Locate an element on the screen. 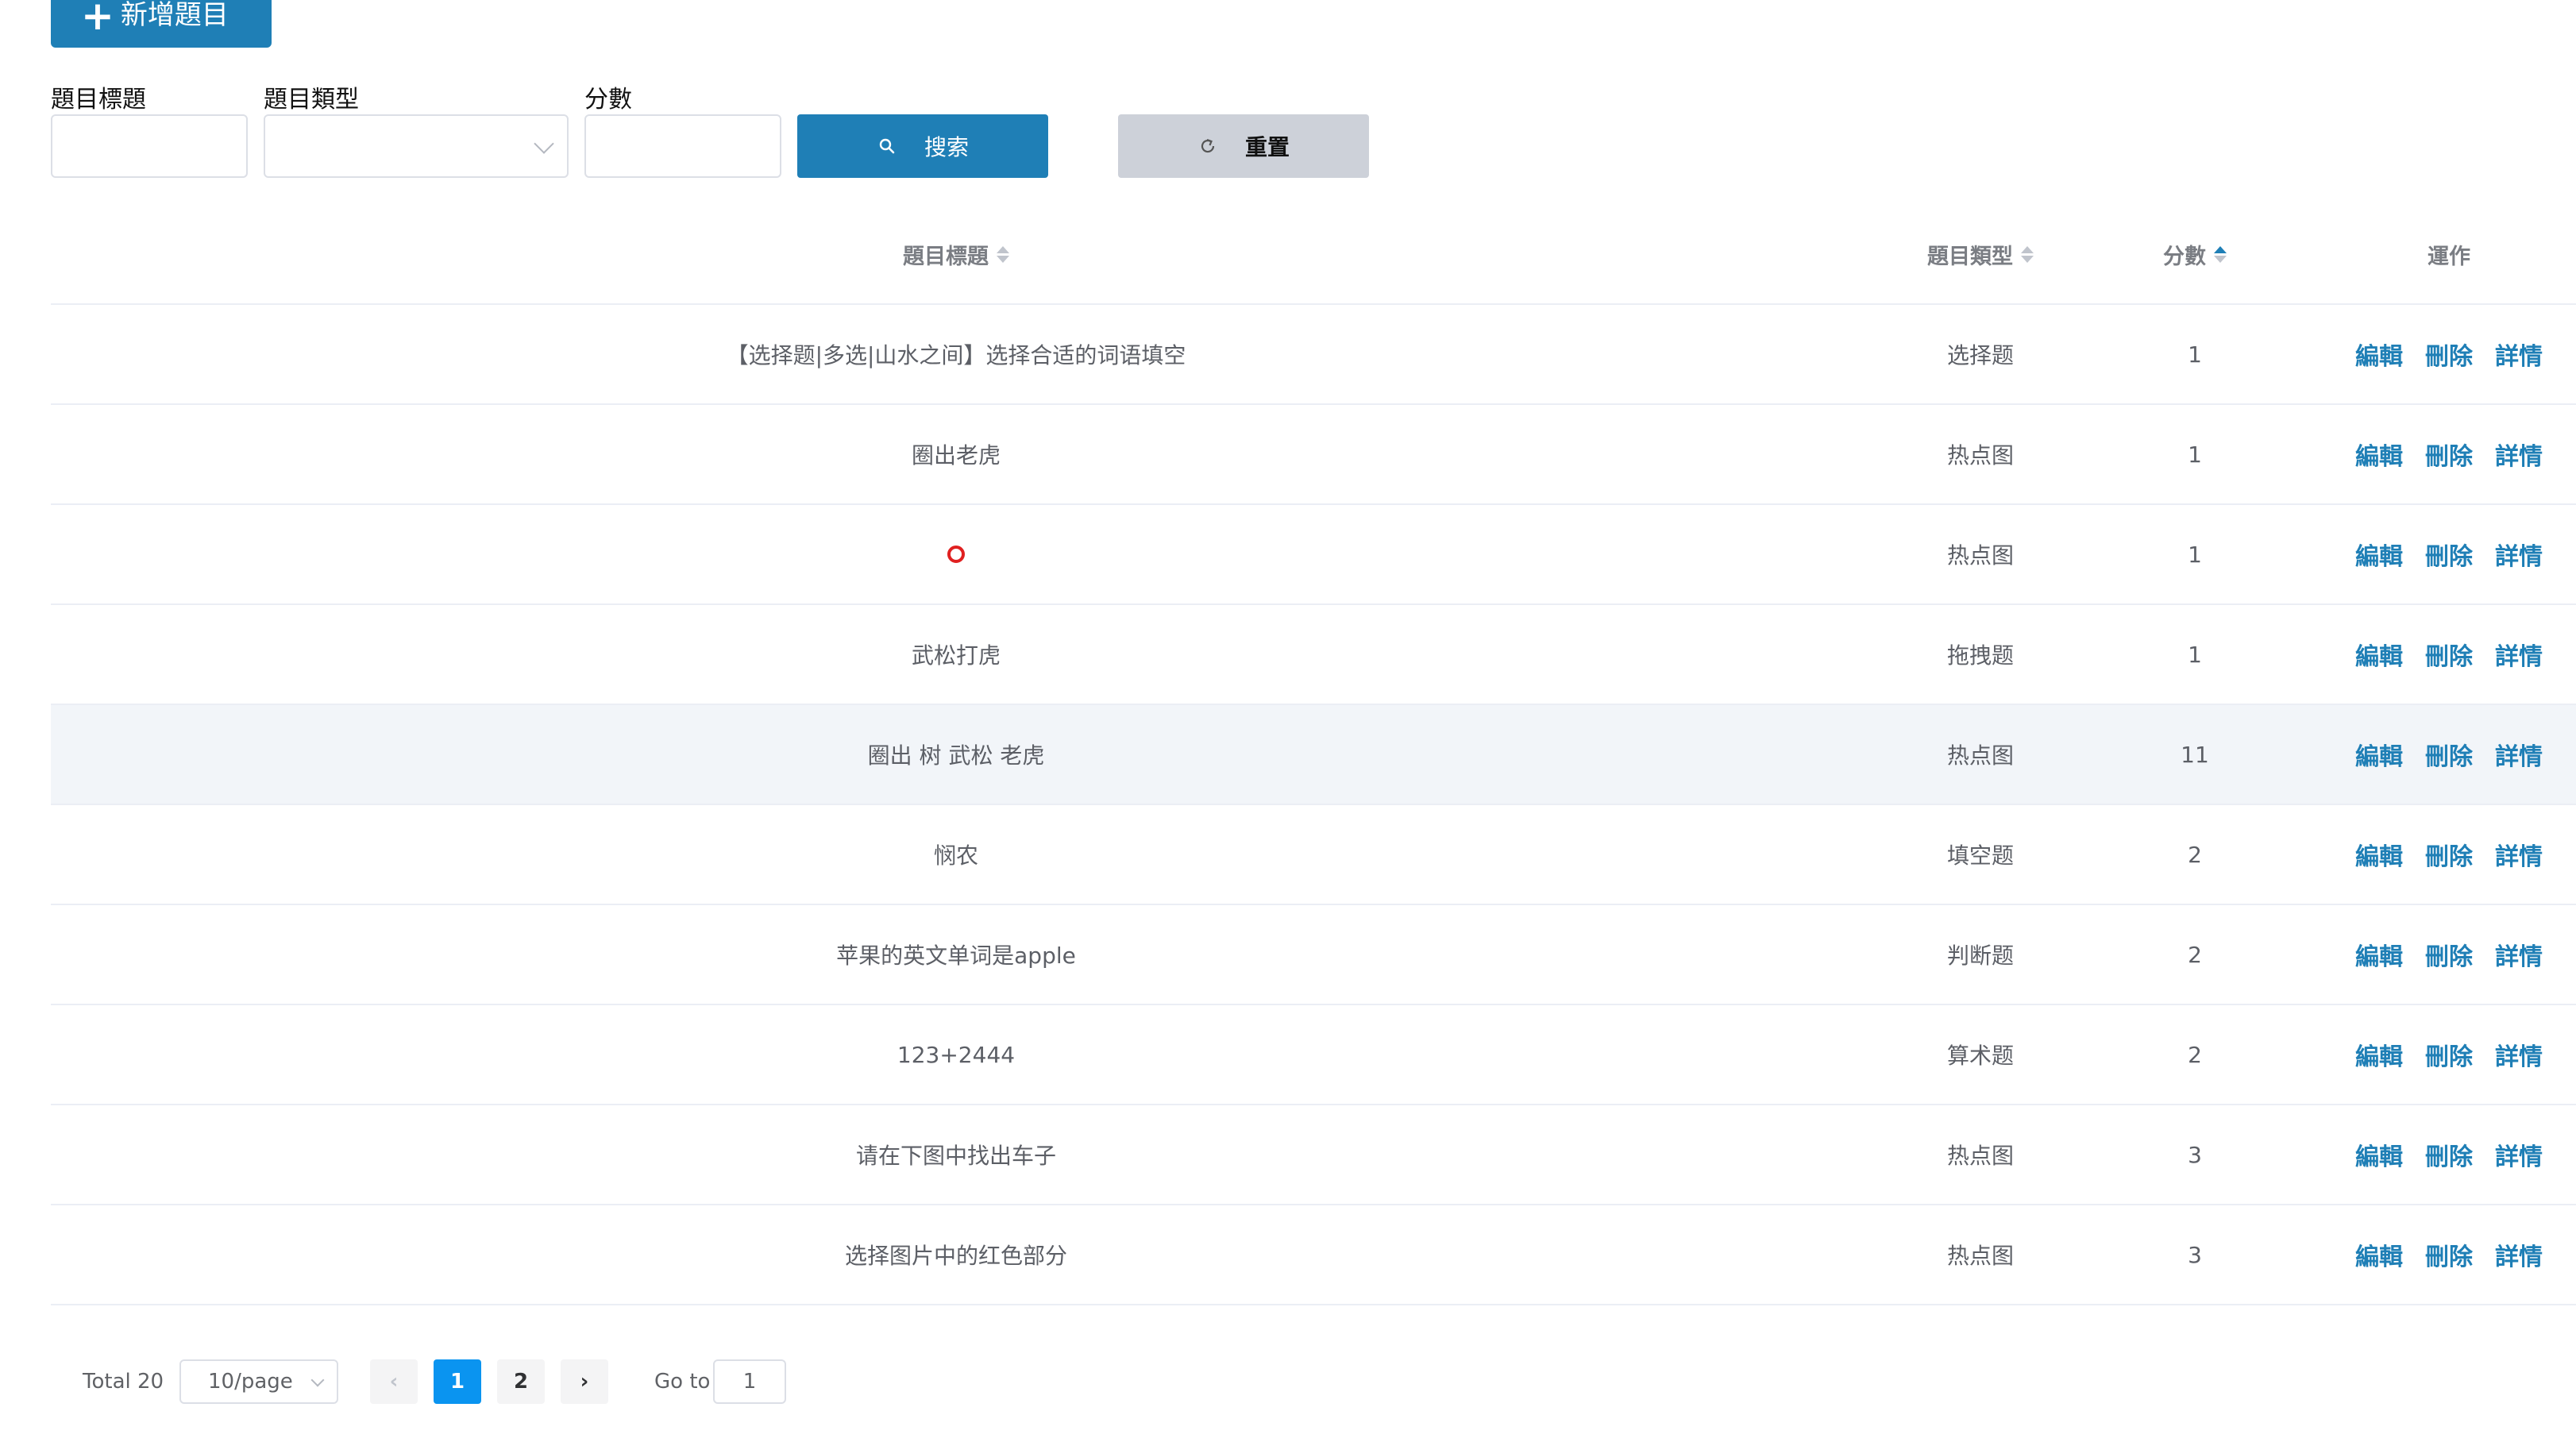 This screenshot has width=2576, height=1442. question-type: 填空题 is located at coordinates (1980, 856).